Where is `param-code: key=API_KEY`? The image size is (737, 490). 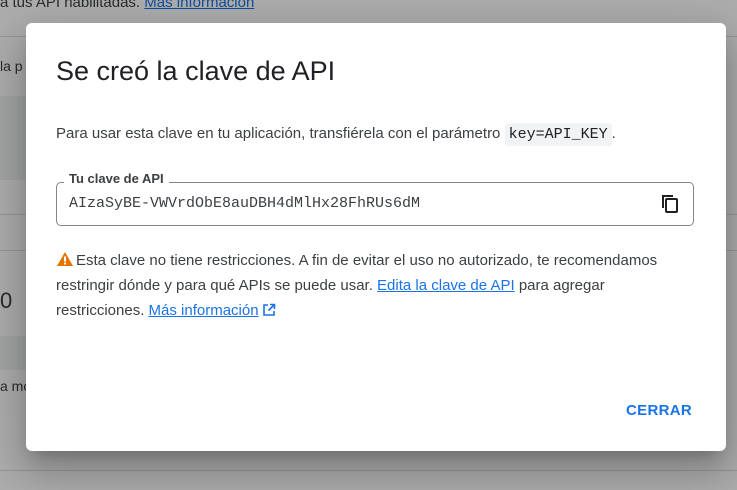 param-code: key=API_KEY is located at coordinates (558, 134).